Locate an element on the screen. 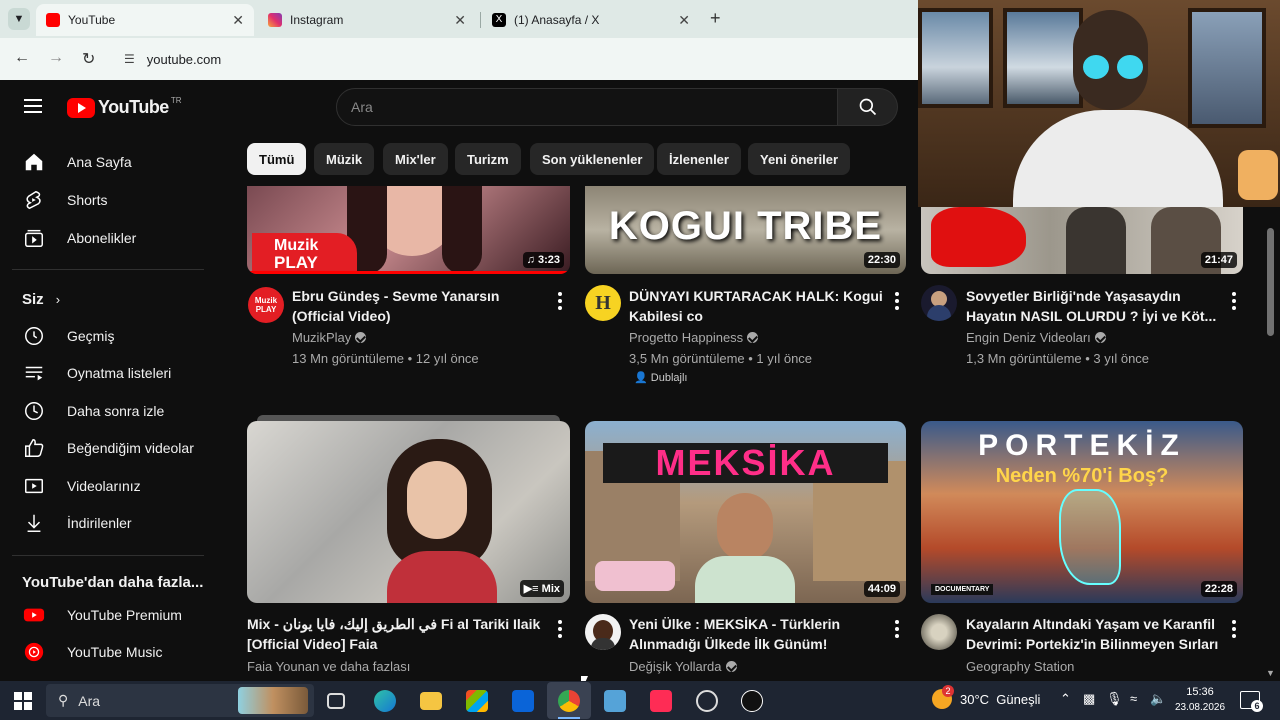 This screenshot has height=720, width=1280. sidebar-item-home: Ana Sayfa is located at coordinates (108, 162).